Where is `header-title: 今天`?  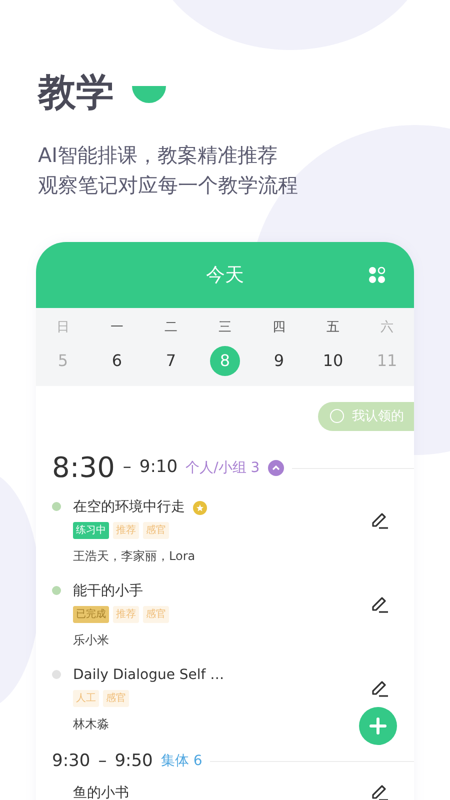 header-title: 今天 is located at coordinates (225, 275).